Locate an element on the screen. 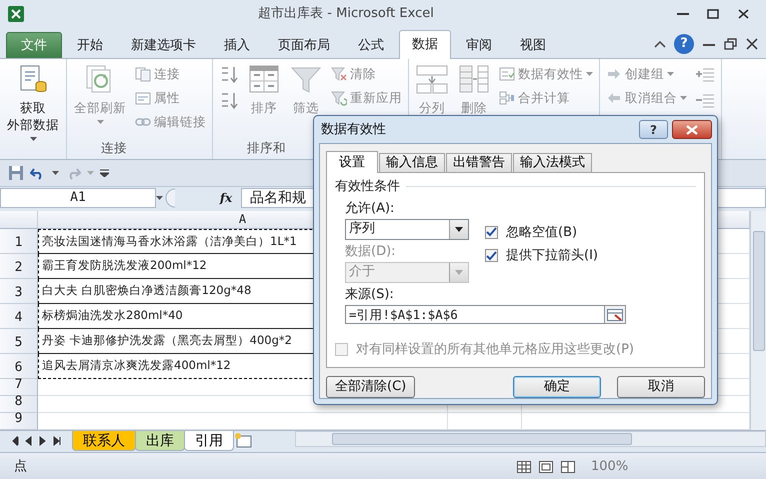 The image size is (766, 479). group-label: 排序和 is located at coordinates (266, 148).